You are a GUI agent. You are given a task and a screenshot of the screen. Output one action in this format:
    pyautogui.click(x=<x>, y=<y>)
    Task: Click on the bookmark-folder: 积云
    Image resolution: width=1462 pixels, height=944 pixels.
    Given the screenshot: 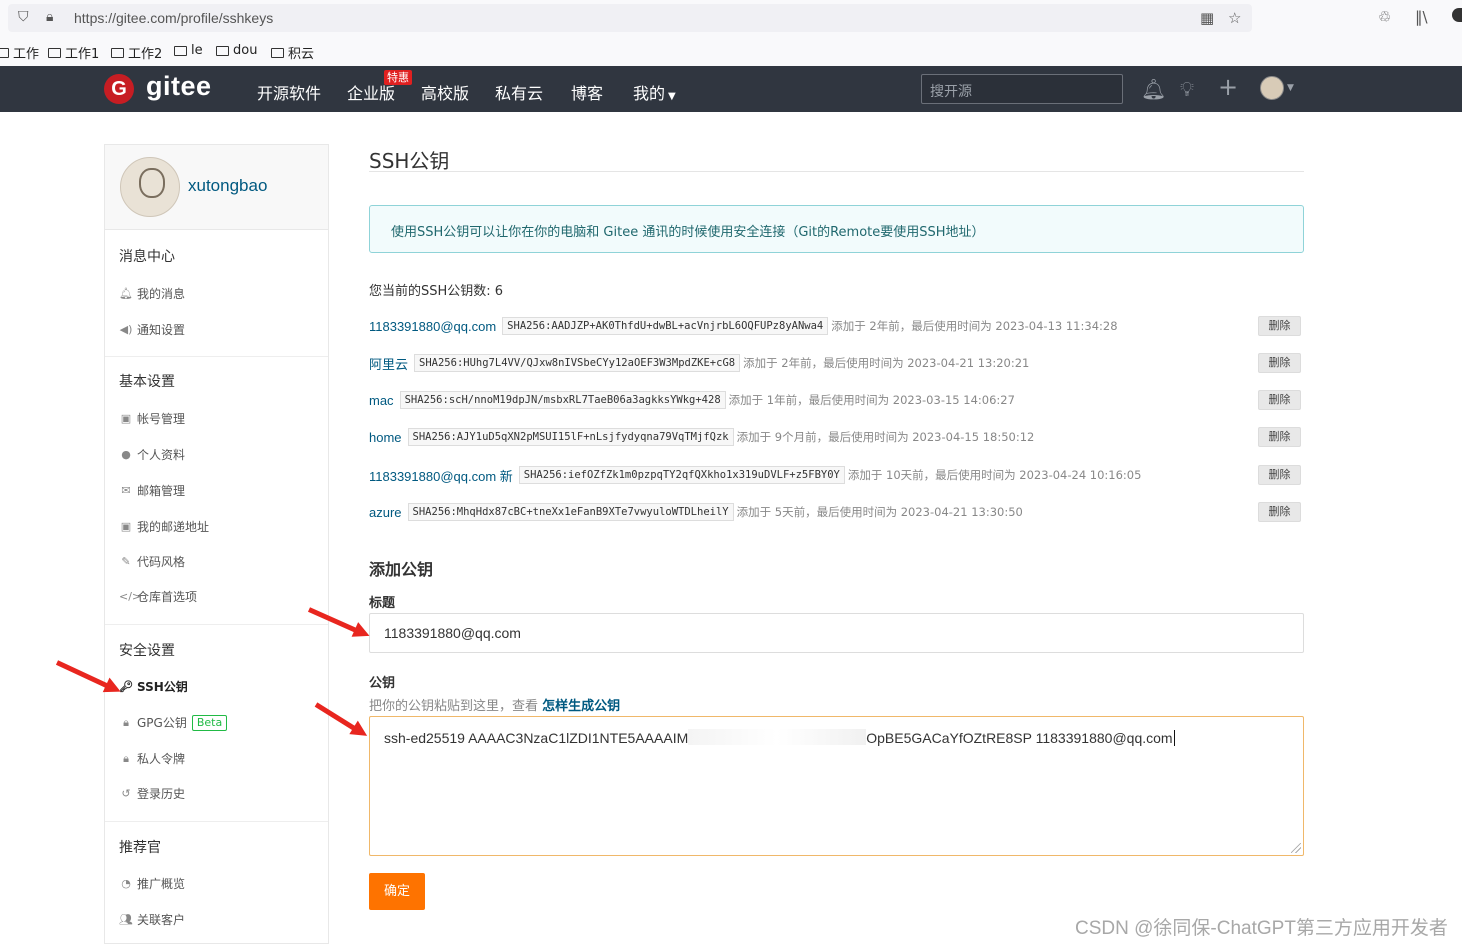 What is the action you would take?
    pyautogui.click(x=292, y=52)
    